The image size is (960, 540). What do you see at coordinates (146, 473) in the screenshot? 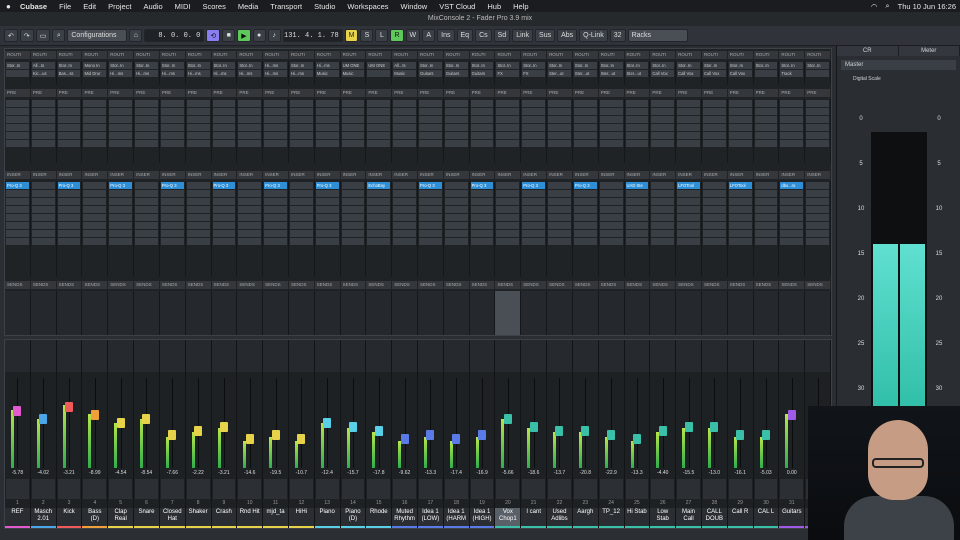
I see `fader-value: -8.54` at bounding box center [146, 473].